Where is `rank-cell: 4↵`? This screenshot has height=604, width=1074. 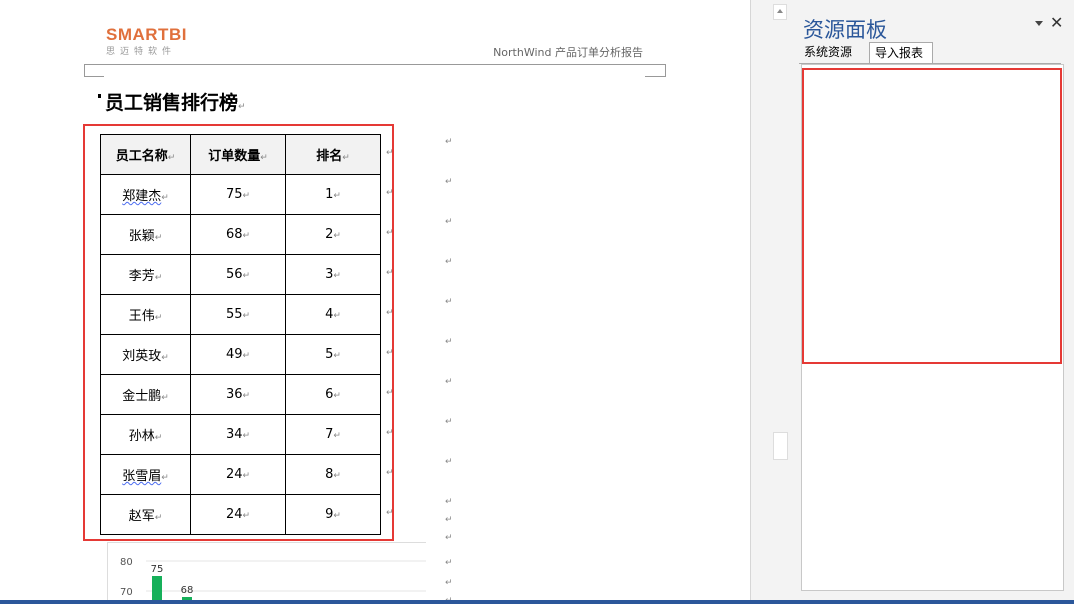 rank-cell: 4↵ is located at coordinates (333, 314).